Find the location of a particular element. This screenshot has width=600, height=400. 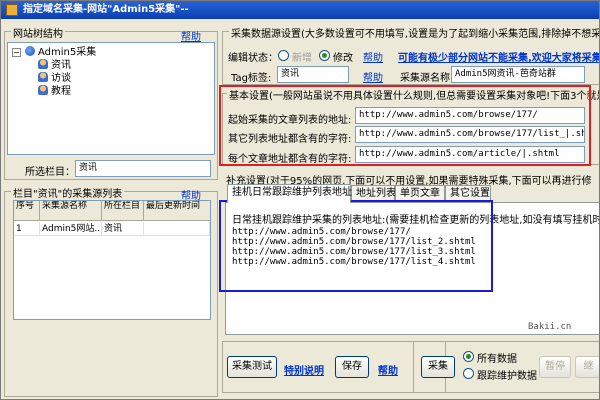

app-icon is located at coordinates (12, 10).